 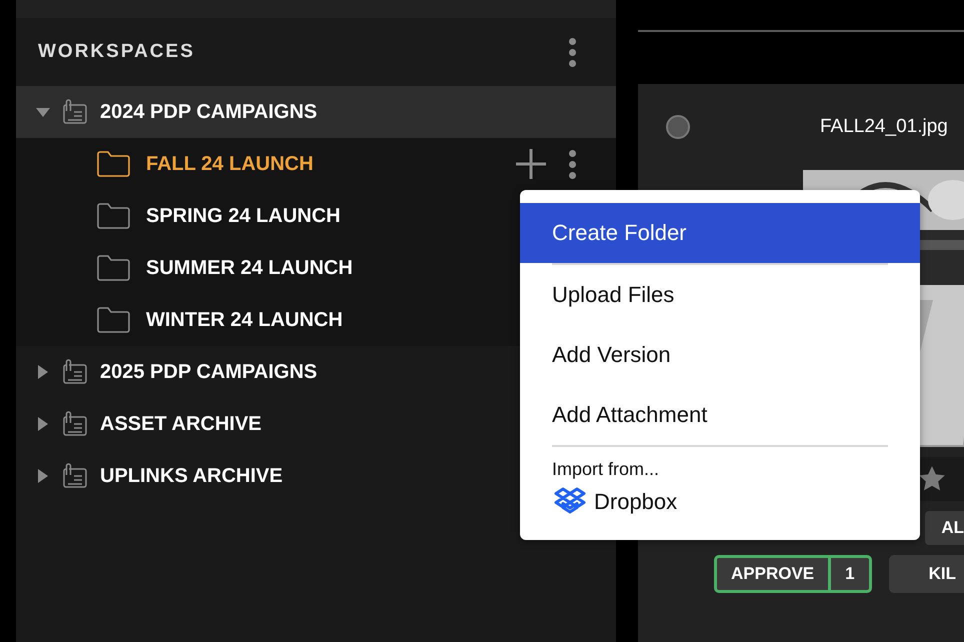 What do you see at coordinates (209, 112) in the screenshot?
I see `workspace-label: 2024 PDP CAMPAIGNS` at bounding box center [209, 112].